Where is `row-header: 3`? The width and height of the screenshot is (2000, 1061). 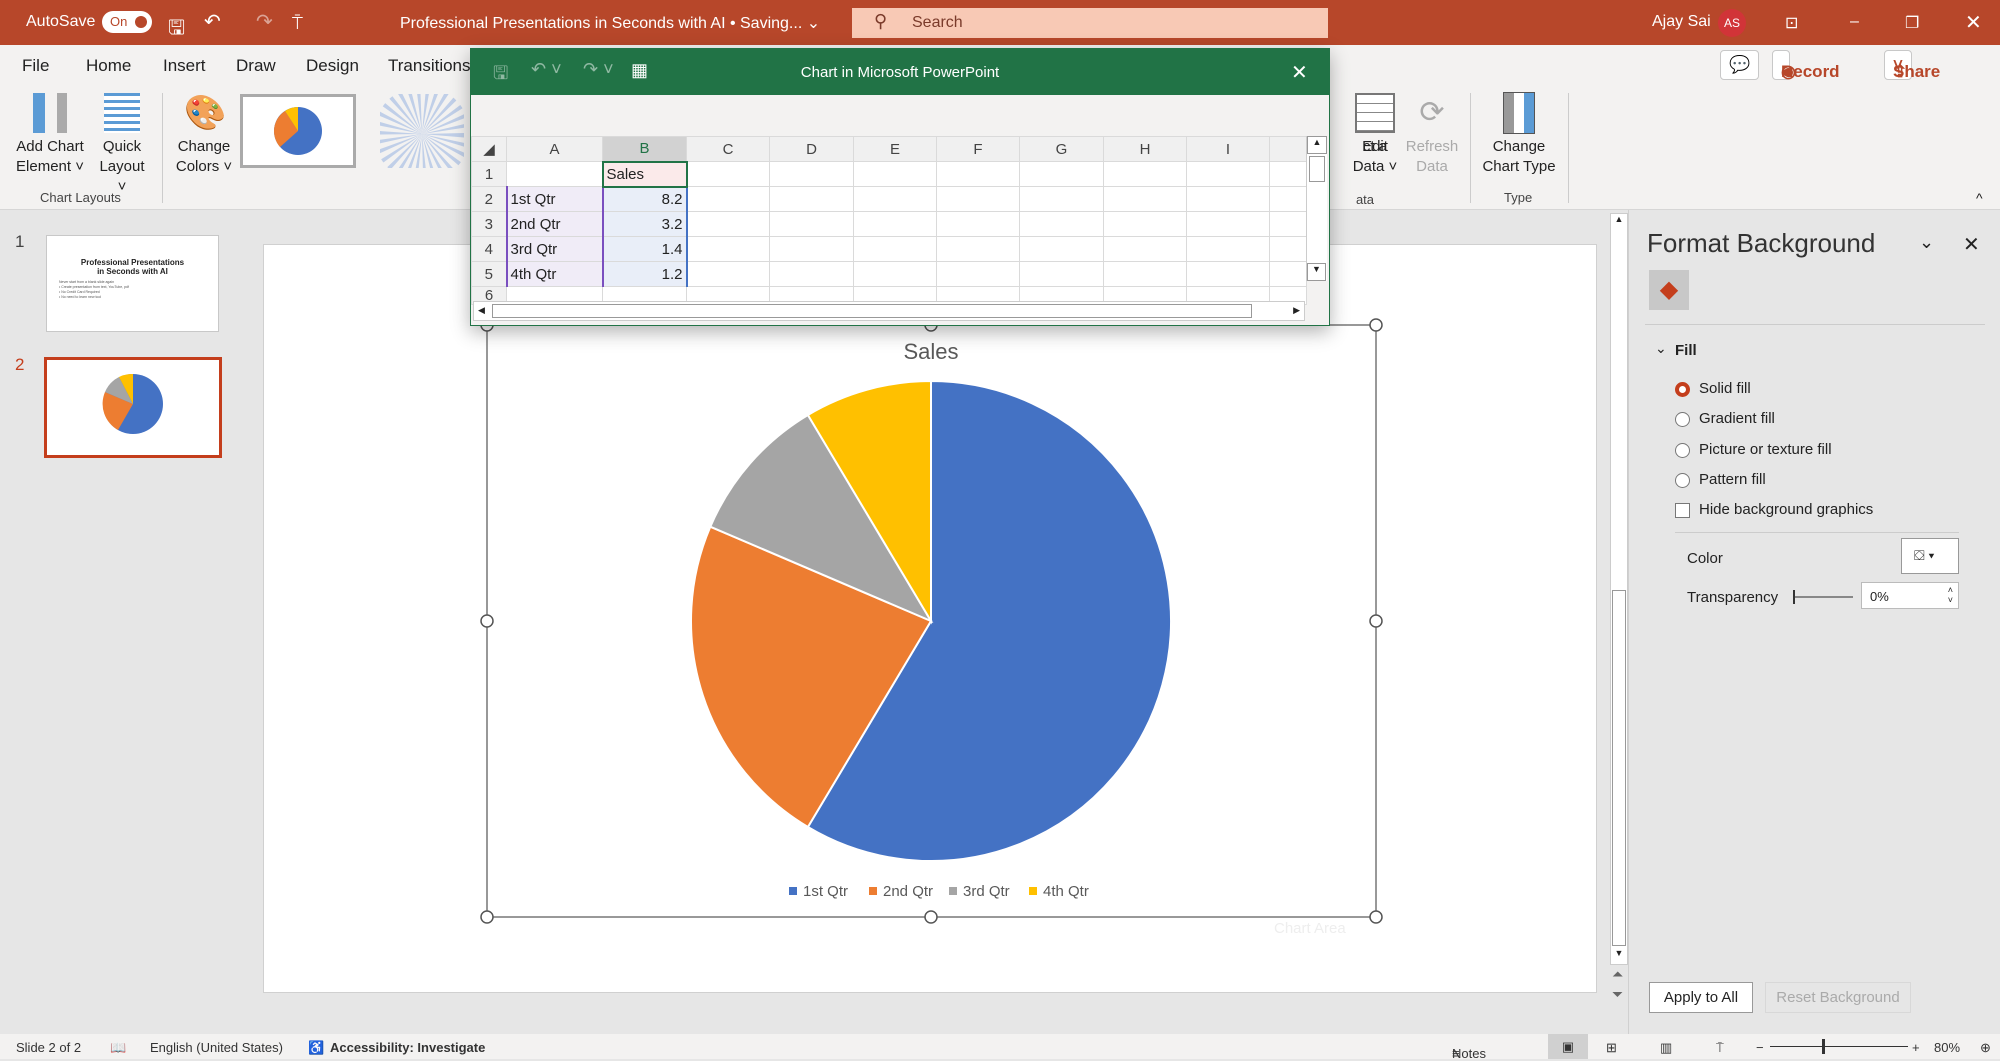 row-header: 3 is located at coordinates (489, 224).